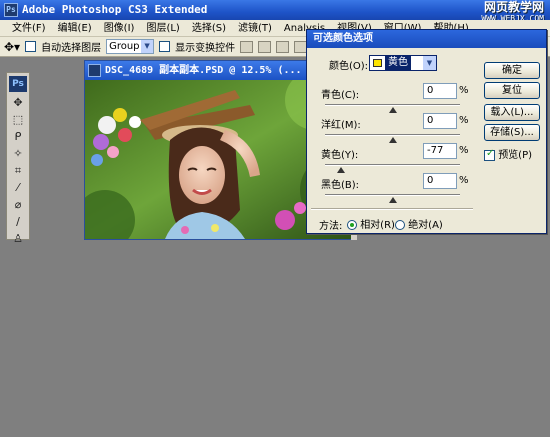 The image size is (550, 437). I want to click on menu-edit: 编辑(E), so click(75, 28).